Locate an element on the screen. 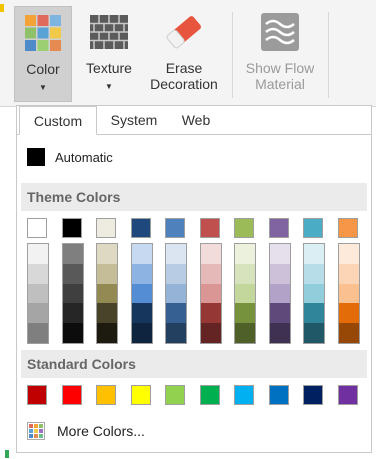 The image size is (376, 459). tab-web: Web is located at coordinates (196, 120).